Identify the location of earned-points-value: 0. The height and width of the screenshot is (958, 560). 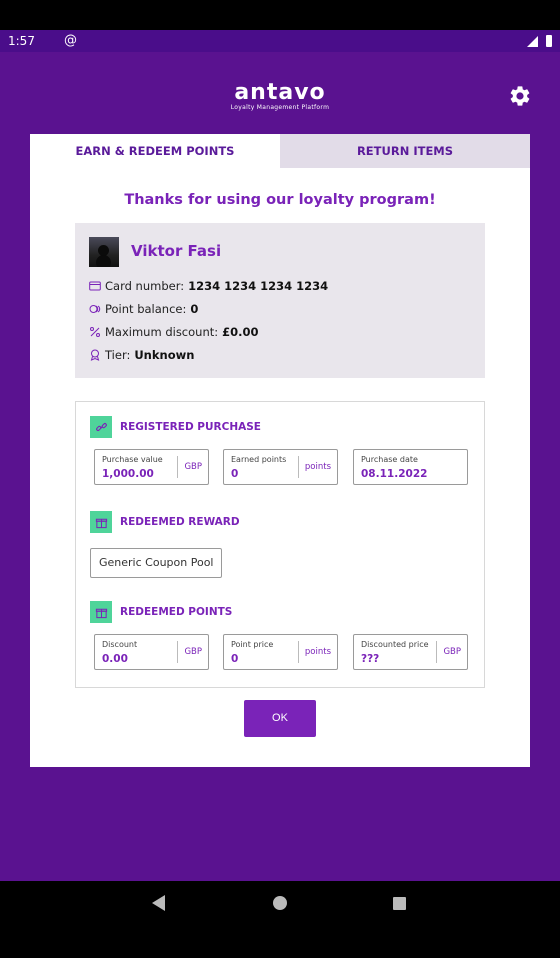
(235, 474).